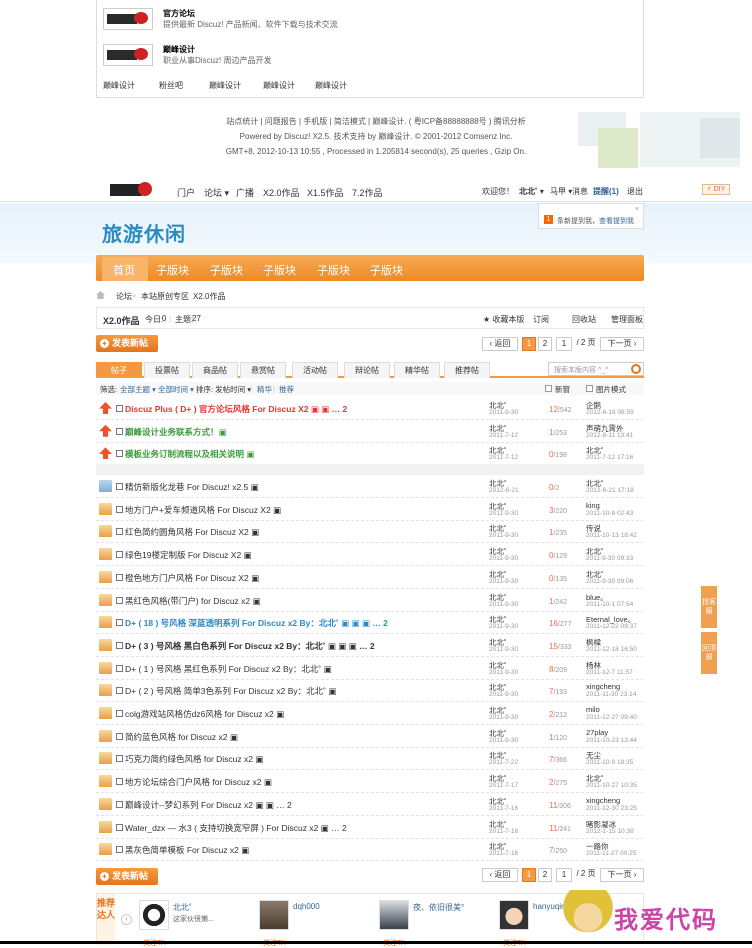 The width and height of the screenshot is (752, 948). Describe the element at coordinates (179, 13) in the screenshot. I see `friend-title: 官方论坛` at that location.